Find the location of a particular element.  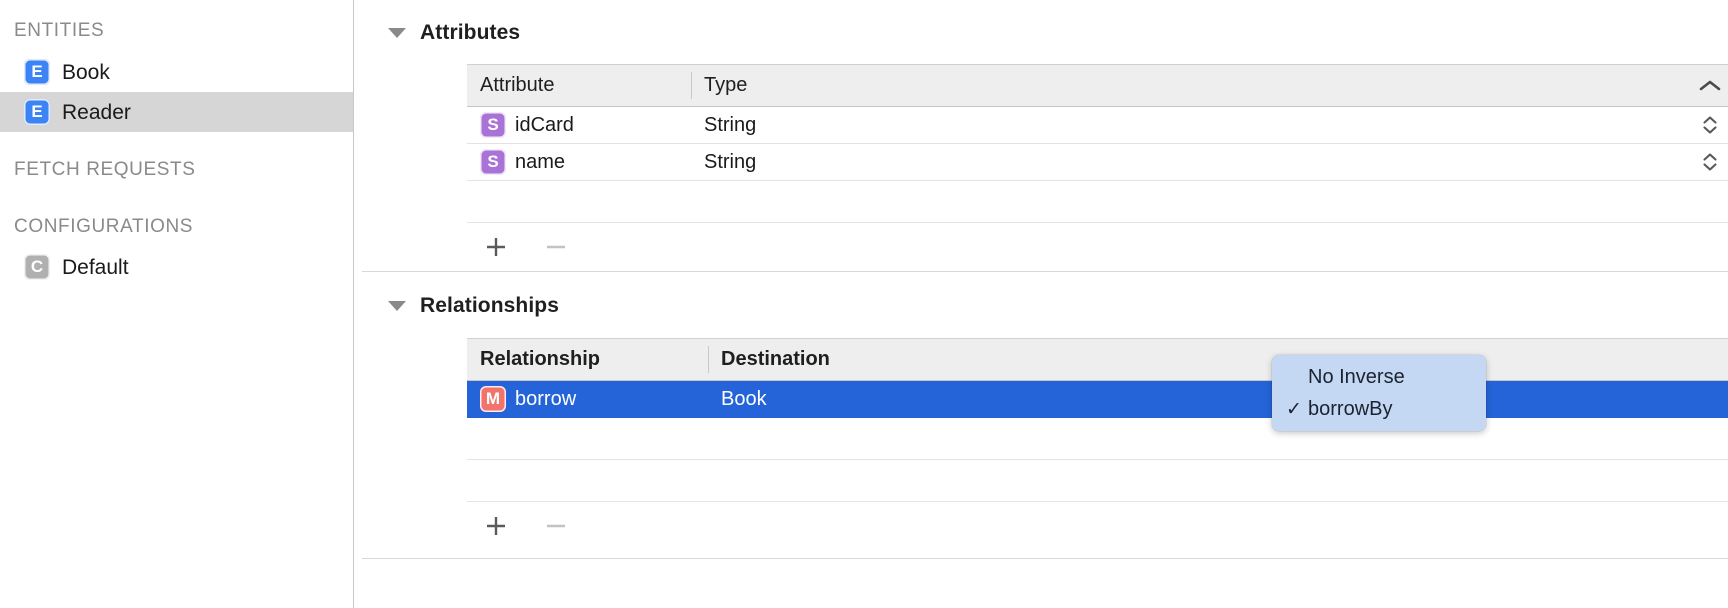

configuration-badge-icon: C is located at coordinates (37, 267).